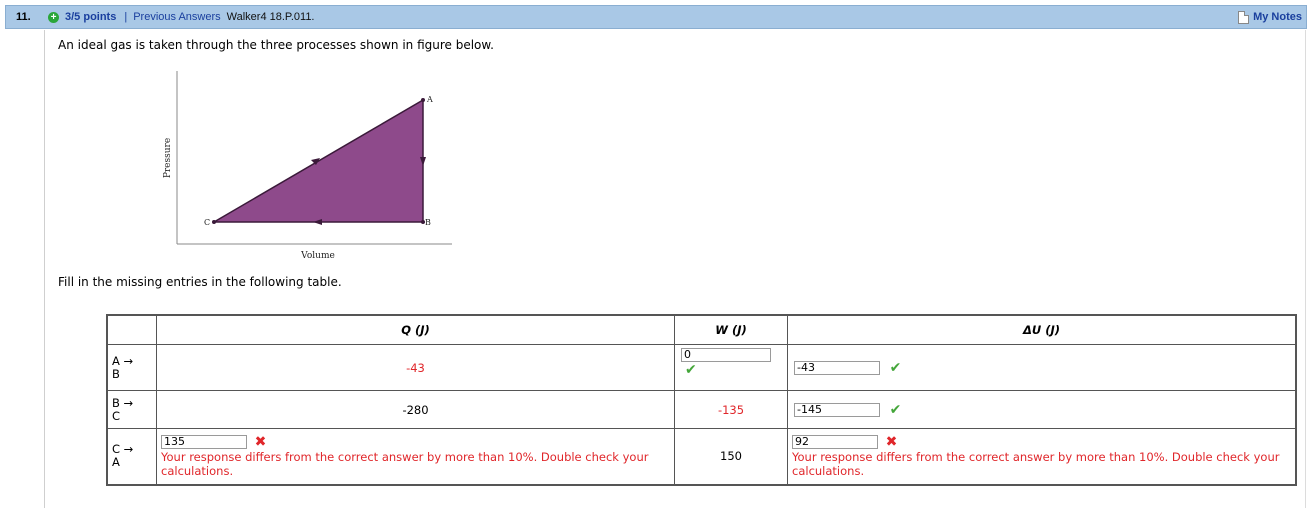 The height and width of the screenshot is (508, 1313). Describe the element at coordinates (731, 329) in the screenshot. I see `w-header: W (J)` at that location.